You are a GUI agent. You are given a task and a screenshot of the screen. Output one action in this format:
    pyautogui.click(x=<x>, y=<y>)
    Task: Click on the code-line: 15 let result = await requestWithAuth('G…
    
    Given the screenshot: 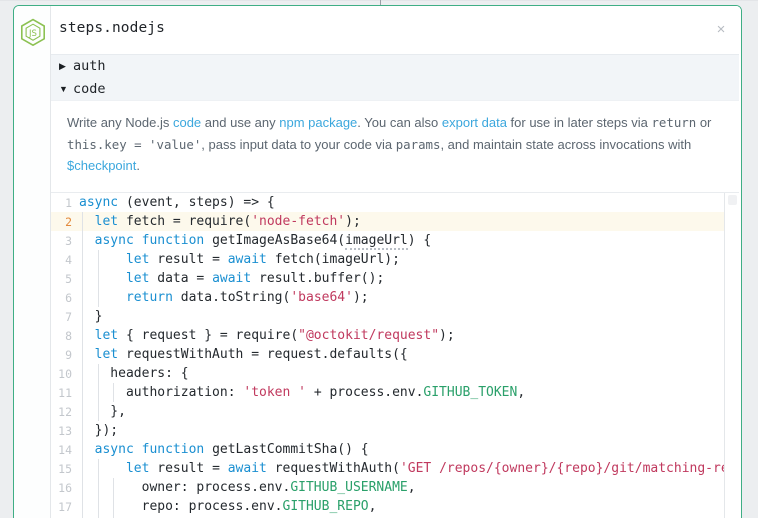 What is the action you would take?
    pyautogui.click(x=387, y=468)
    